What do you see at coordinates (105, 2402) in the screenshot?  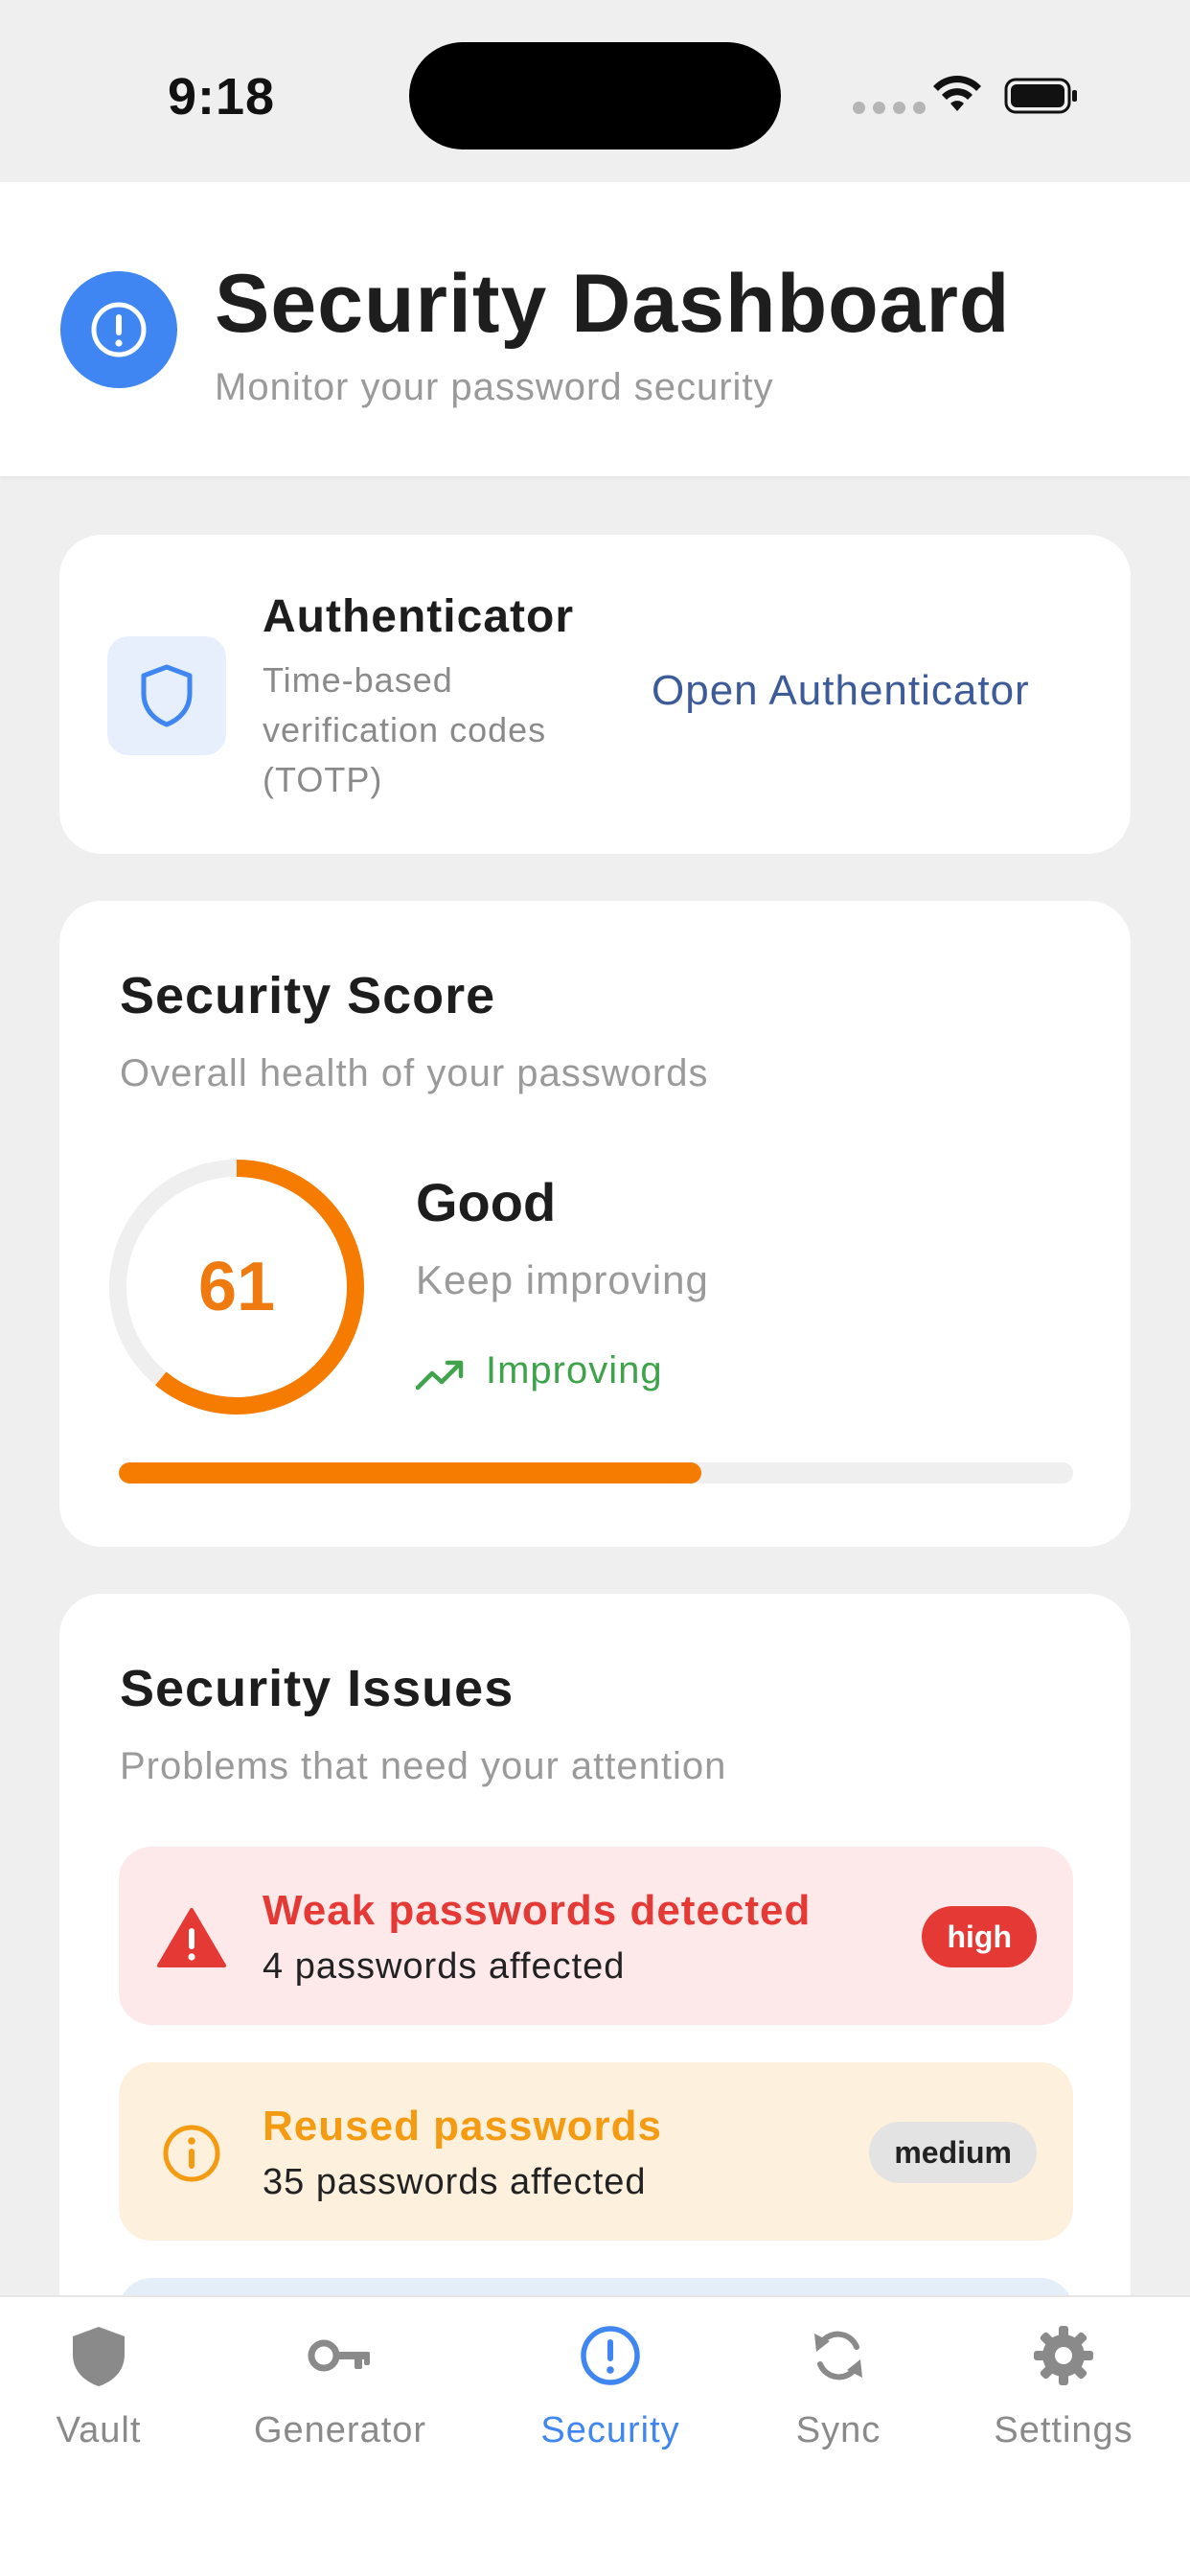 I see `tab-vault: Vault` at bounding box center [105, 2402].